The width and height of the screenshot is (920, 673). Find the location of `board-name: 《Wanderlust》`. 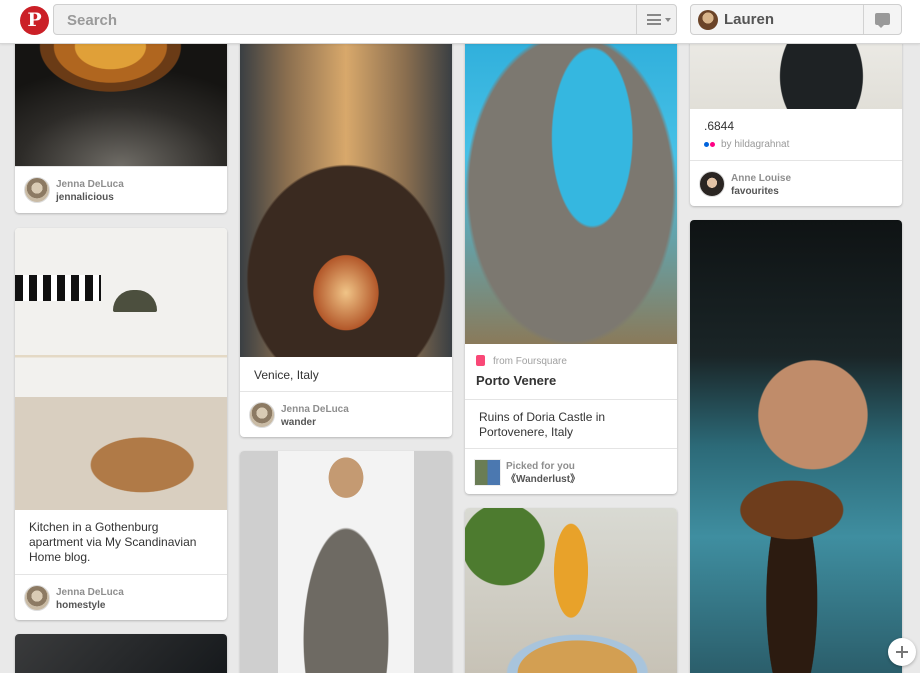

board-name: 《Wanderlust》 is located at coordinates (543, 479).